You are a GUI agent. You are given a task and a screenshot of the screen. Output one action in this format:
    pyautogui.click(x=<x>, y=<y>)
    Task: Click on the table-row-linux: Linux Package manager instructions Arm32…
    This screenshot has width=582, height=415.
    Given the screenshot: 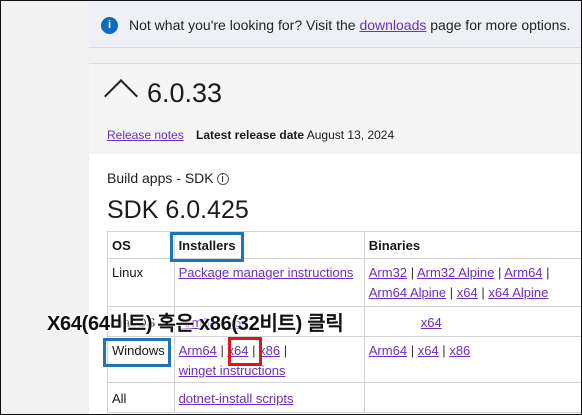 What is the action you would take?
    pyautogui.click(x=344, y=282)
    